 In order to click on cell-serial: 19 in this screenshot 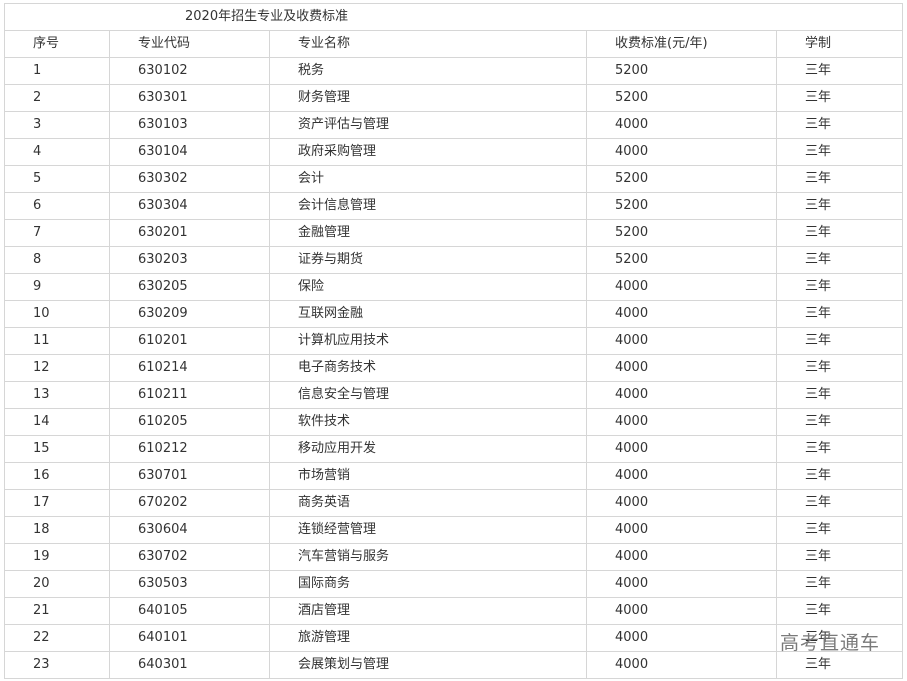, I will do `click(57, 557)`.